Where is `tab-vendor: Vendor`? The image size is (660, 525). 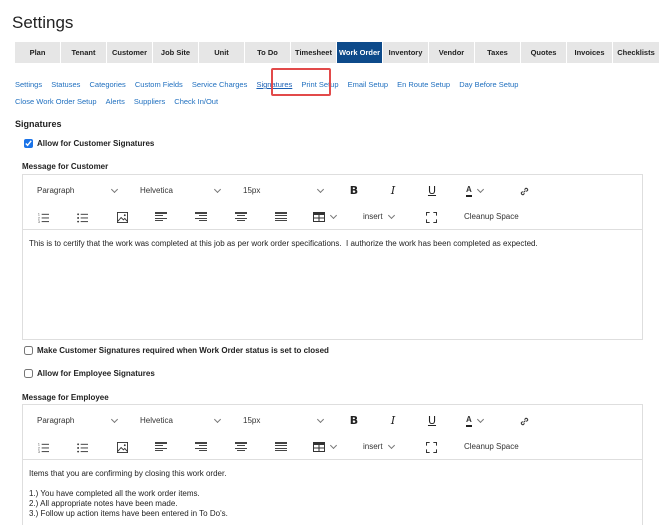
tab-vendor: Vendor is located at coordinates (452, 52).